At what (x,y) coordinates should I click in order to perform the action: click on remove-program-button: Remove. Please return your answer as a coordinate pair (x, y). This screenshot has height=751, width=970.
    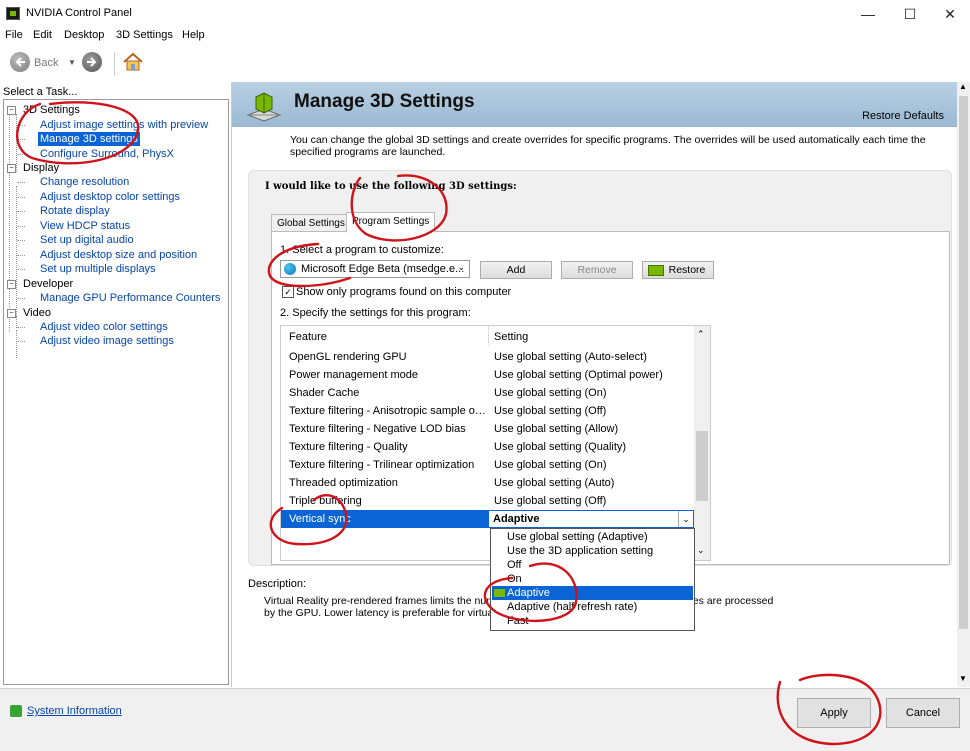
    Looking at the image, I should click on (597, 270).